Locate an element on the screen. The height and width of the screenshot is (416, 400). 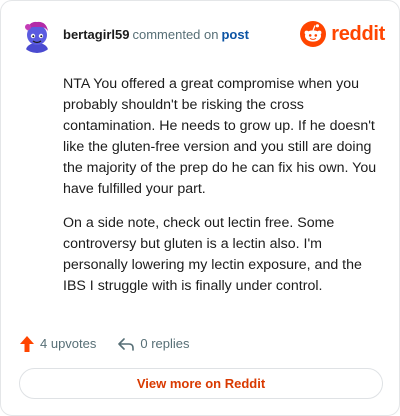
username-link: bertagirl59 is located at coordinates (96, 34).